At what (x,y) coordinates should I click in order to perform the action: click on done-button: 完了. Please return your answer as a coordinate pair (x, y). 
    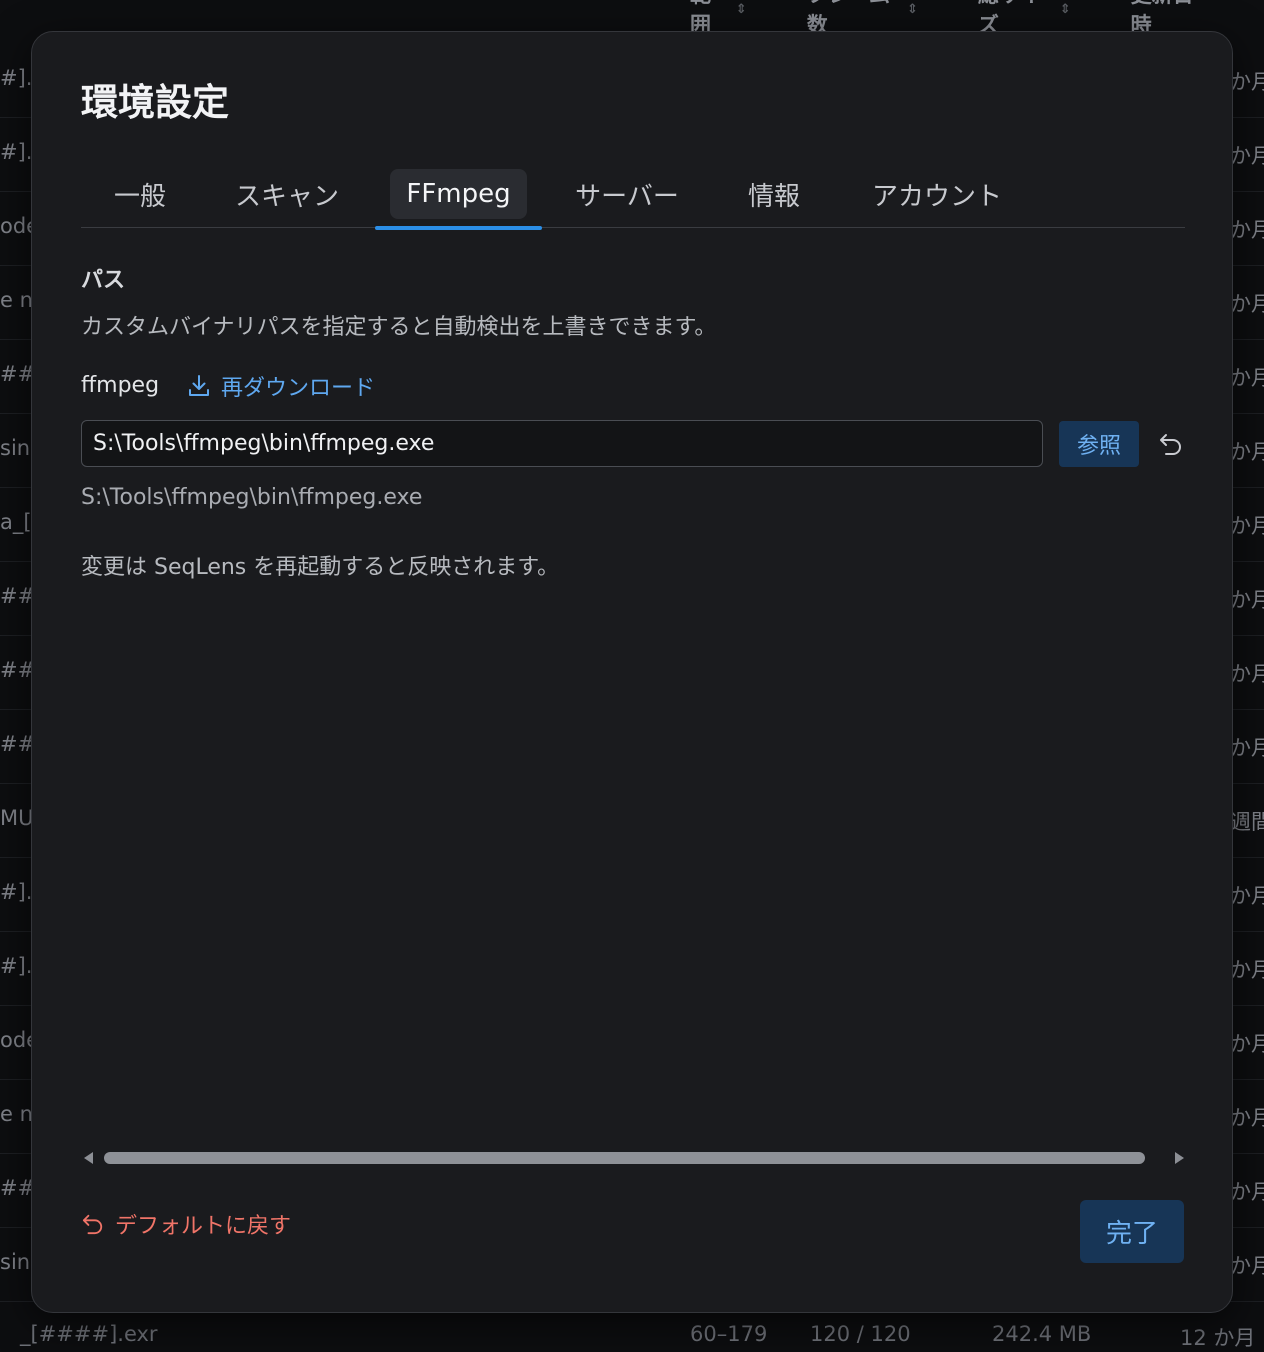
    Looking at the image, I should click on (1132, 1231).